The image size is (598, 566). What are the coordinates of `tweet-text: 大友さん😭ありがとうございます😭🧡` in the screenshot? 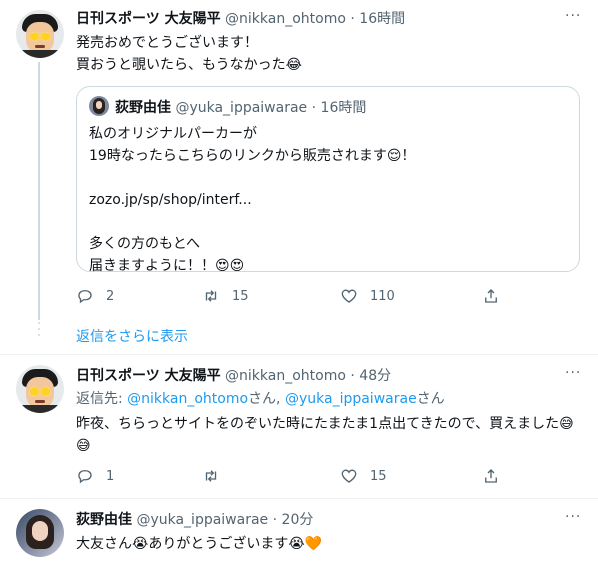 It's located at (199, 544).